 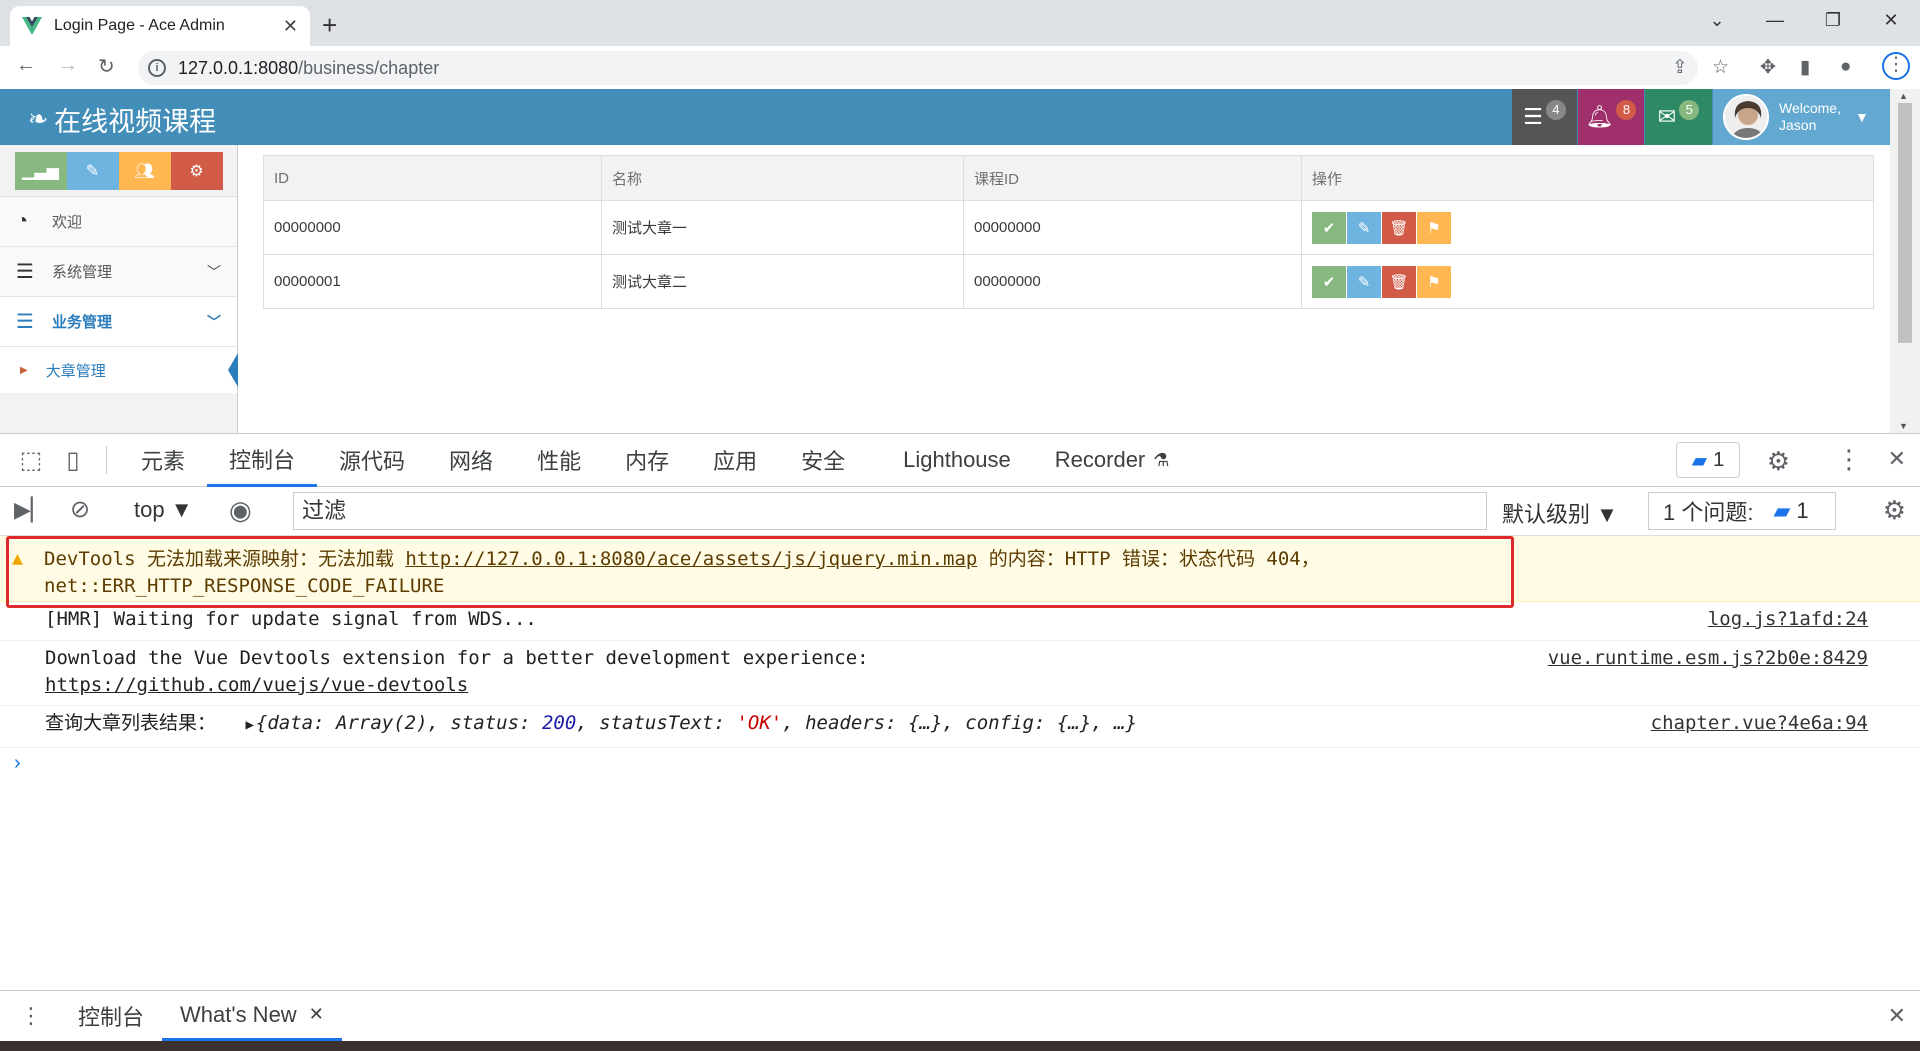 I want to click on sidebar-toggle-icon: ▶▏, so click(x=31, y=510).